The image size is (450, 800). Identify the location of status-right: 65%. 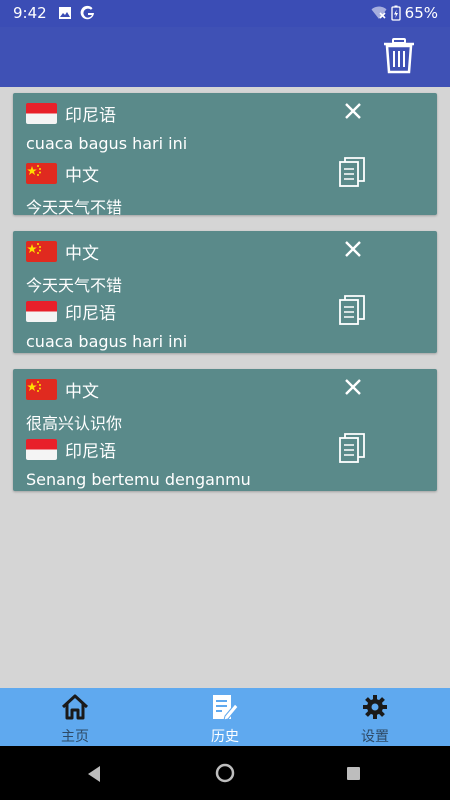
(404, 13).